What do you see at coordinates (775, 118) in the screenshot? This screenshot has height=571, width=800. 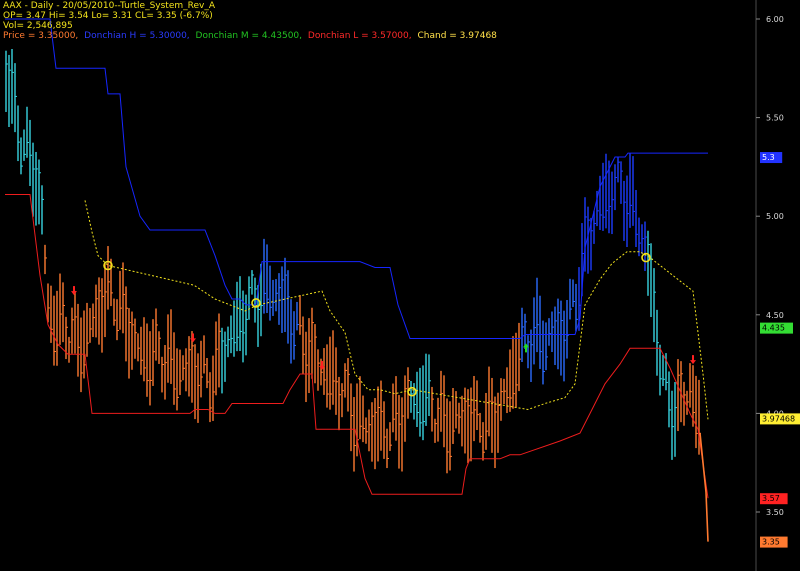 I see `y-tick-label: 5.50` at bounding box center [775, 118].